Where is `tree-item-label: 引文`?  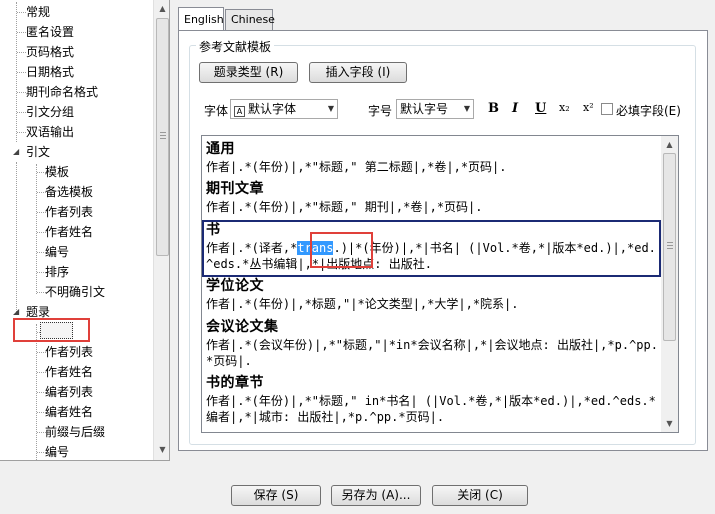 tree-item-label: 引文 is located at coordinates (38, 152).